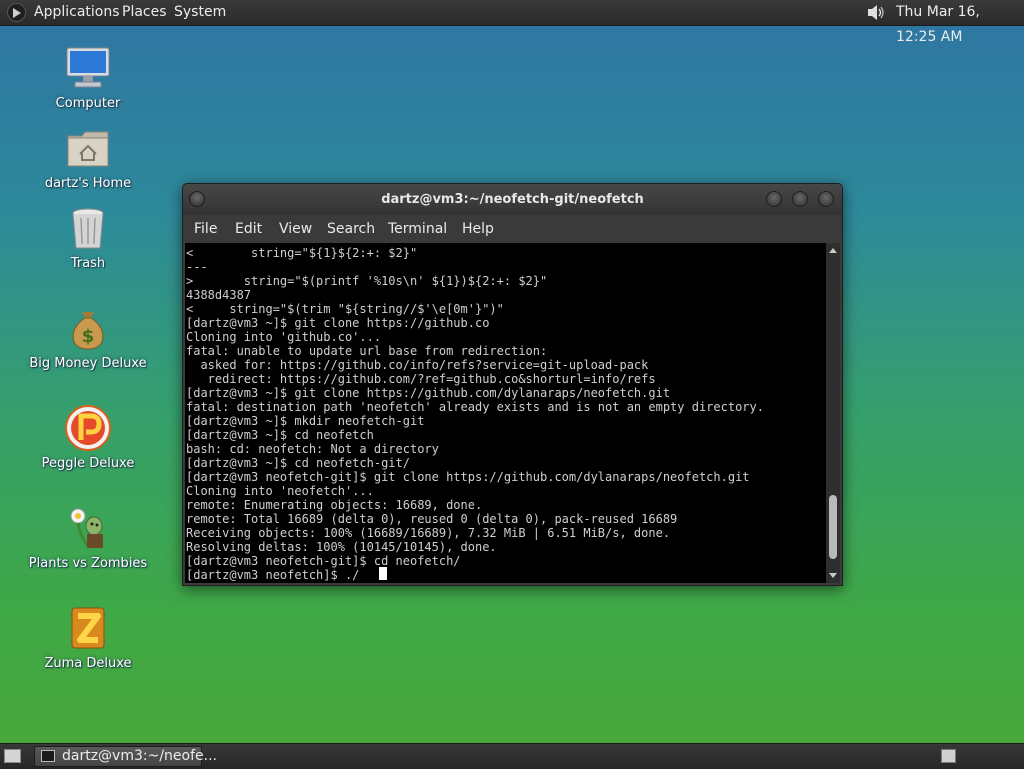 This screenshot has width=1024, height=769. I want to click on money-bag-icon: $, so click(88, 331).